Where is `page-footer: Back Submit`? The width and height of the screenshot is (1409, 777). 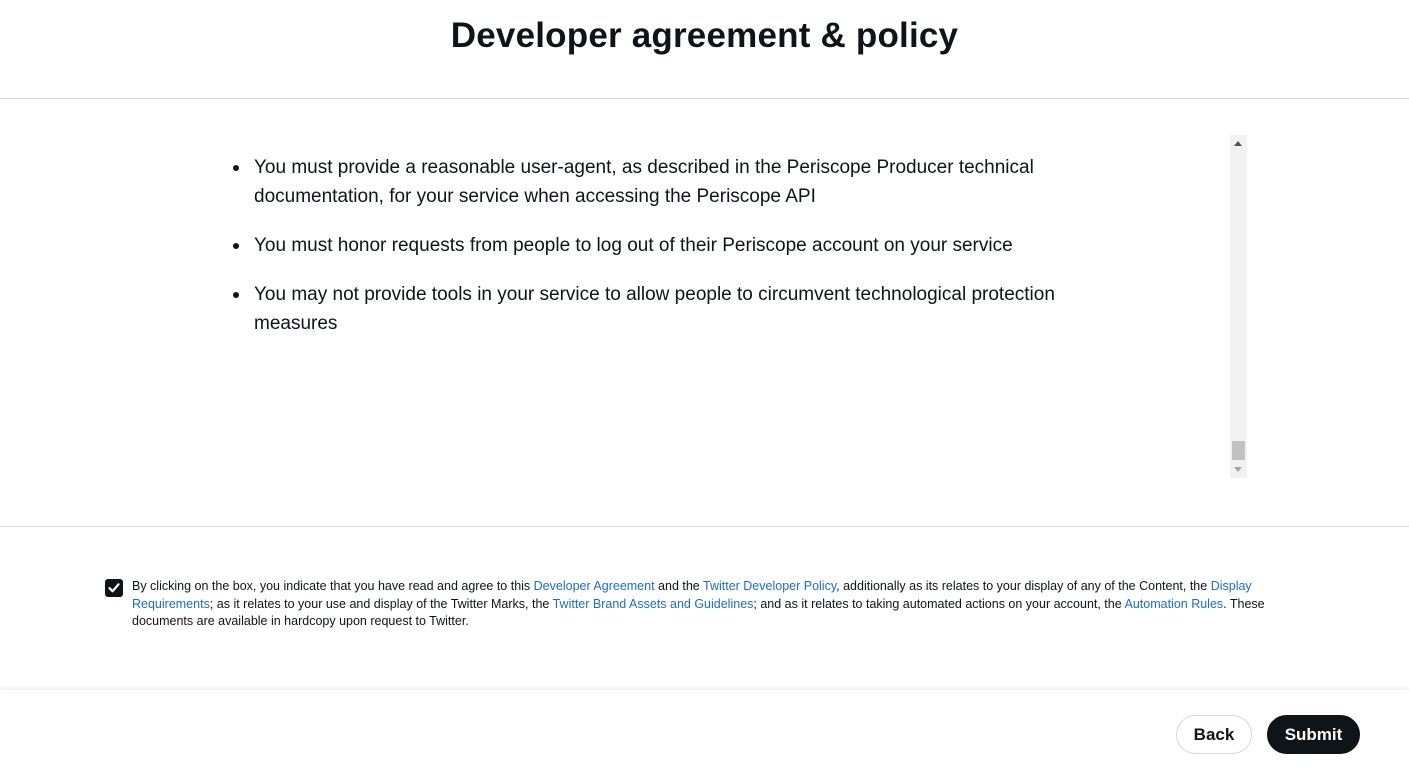
page-footer: Back Submit is located at coordinates (704, 733).